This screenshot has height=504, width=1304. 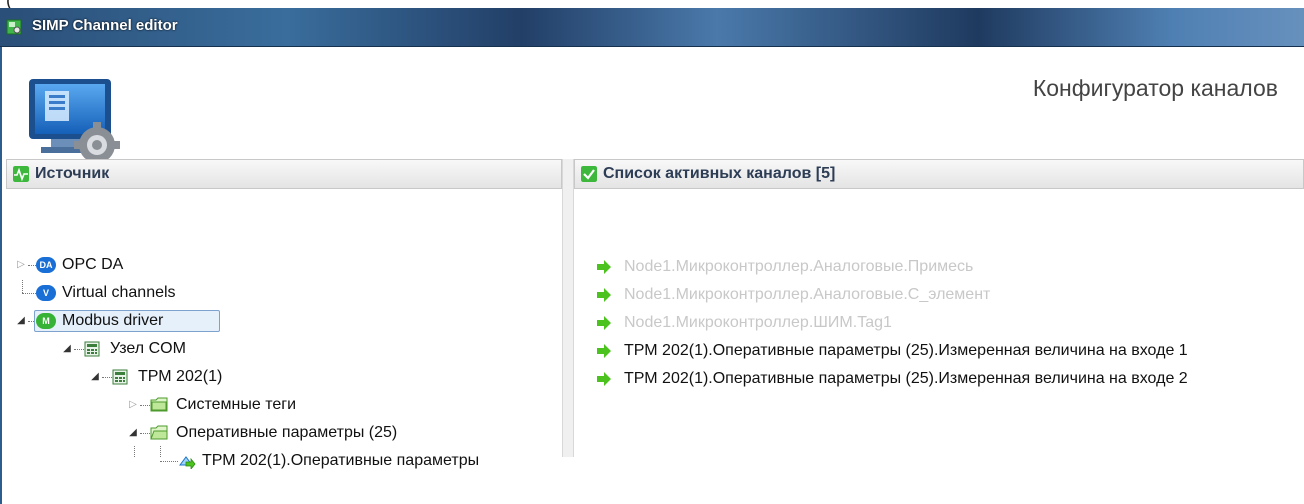 I want to click on tree-item-system-tags: ▷ Системные теги, so click(x=284, y=405).